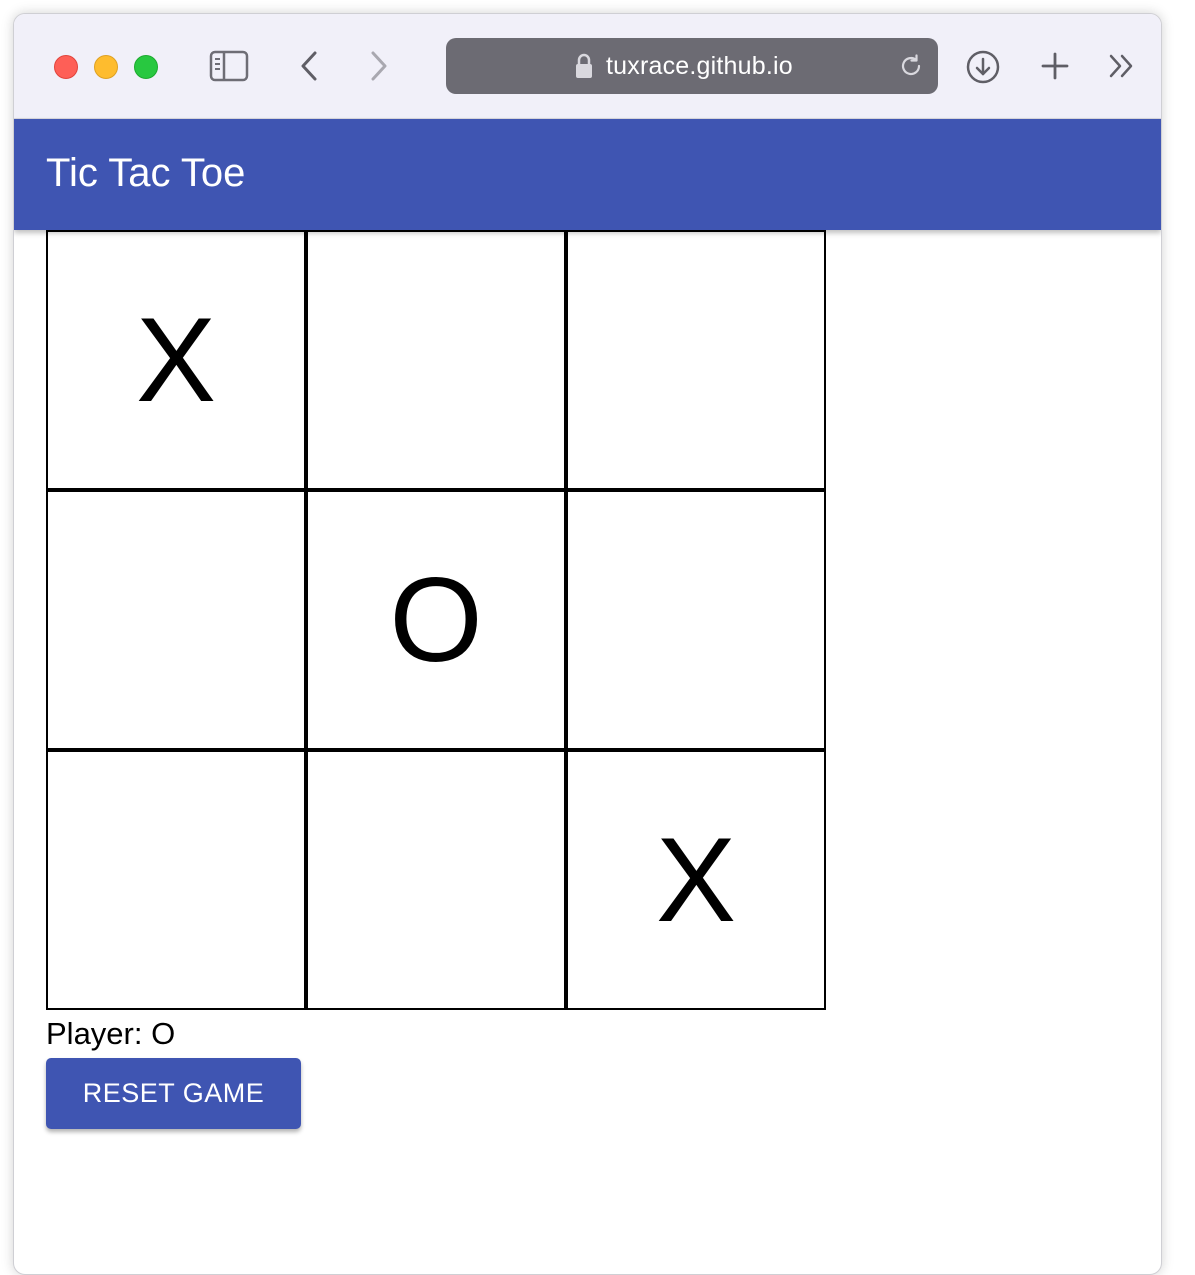 The height and width of the screenshot is (1275, 1195). I want to click on lock-icon, so click(584, 66).